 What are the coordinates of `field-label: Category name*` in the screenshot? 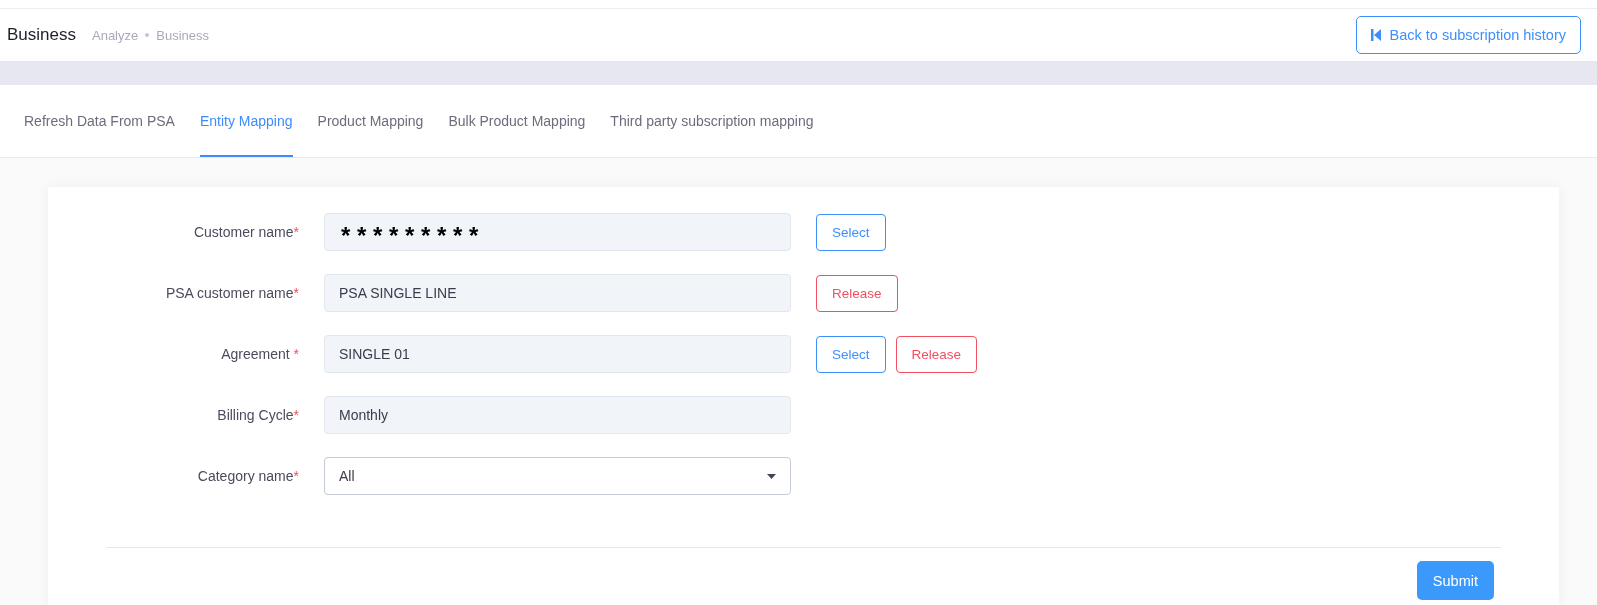 It's located at (248, 476).